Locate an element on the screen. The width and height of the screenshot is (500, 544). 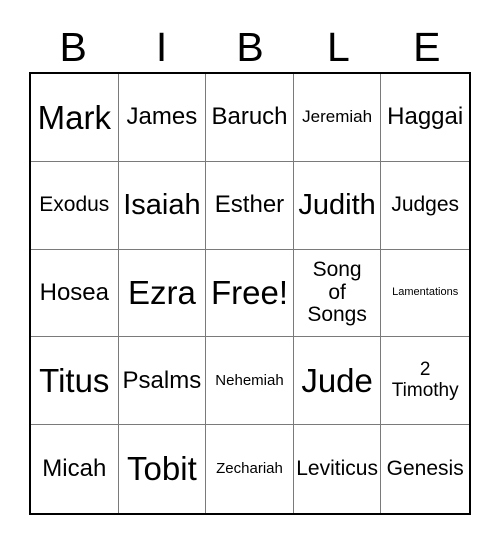
bingo-cell-r1c5: Haggai is located at coordinates (425, 118).